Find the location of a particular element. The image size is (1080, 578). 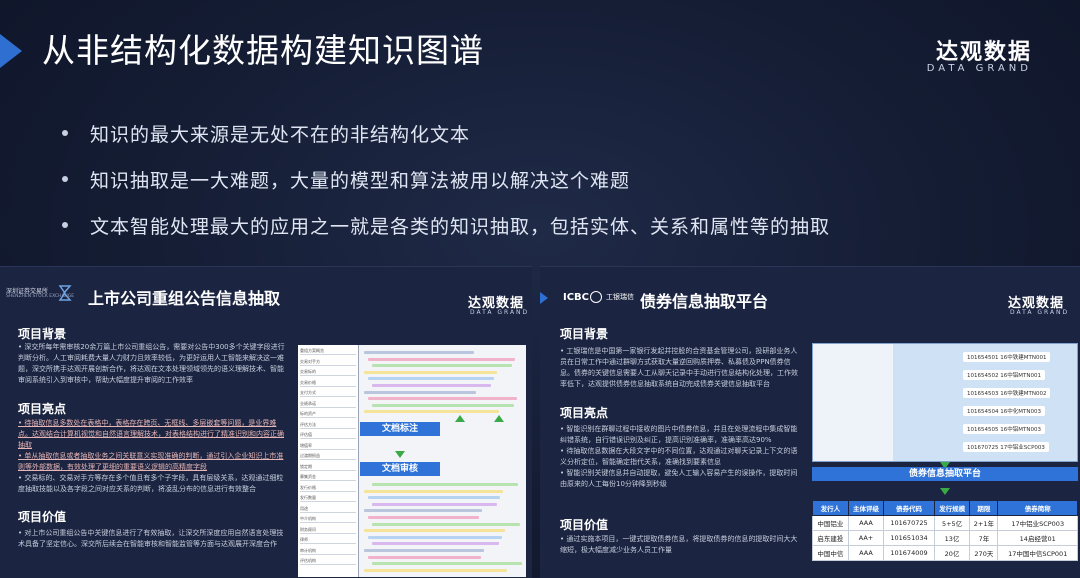

brand-logo-en: DATA GRAND is located at coordinates (979, 68).